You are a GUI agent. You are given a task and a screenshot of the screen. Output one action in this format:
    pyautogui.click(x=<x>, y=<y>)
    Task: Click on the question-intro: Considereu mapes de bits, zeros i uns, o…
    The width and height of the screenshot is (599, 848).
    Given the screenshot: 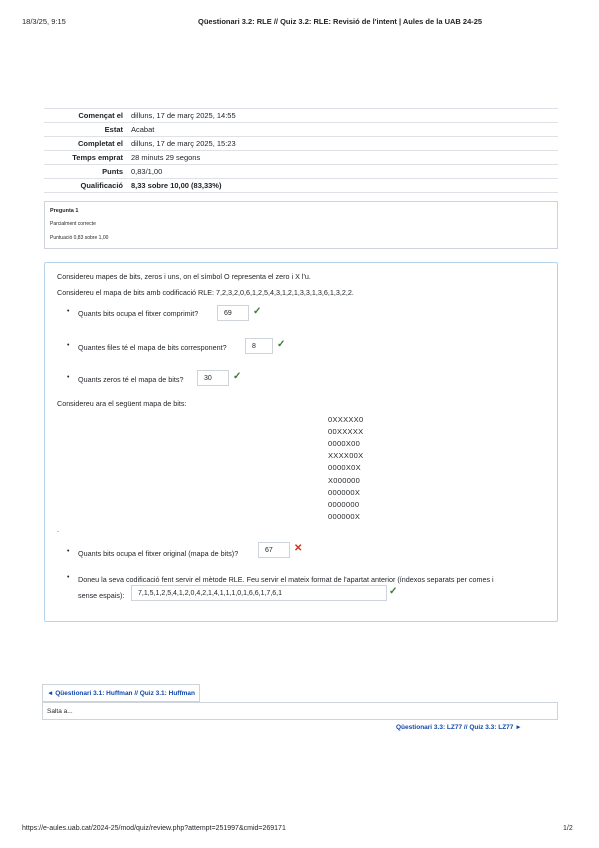 What is the action you would take?
    pyautogui.click(x=184, y=276)
    